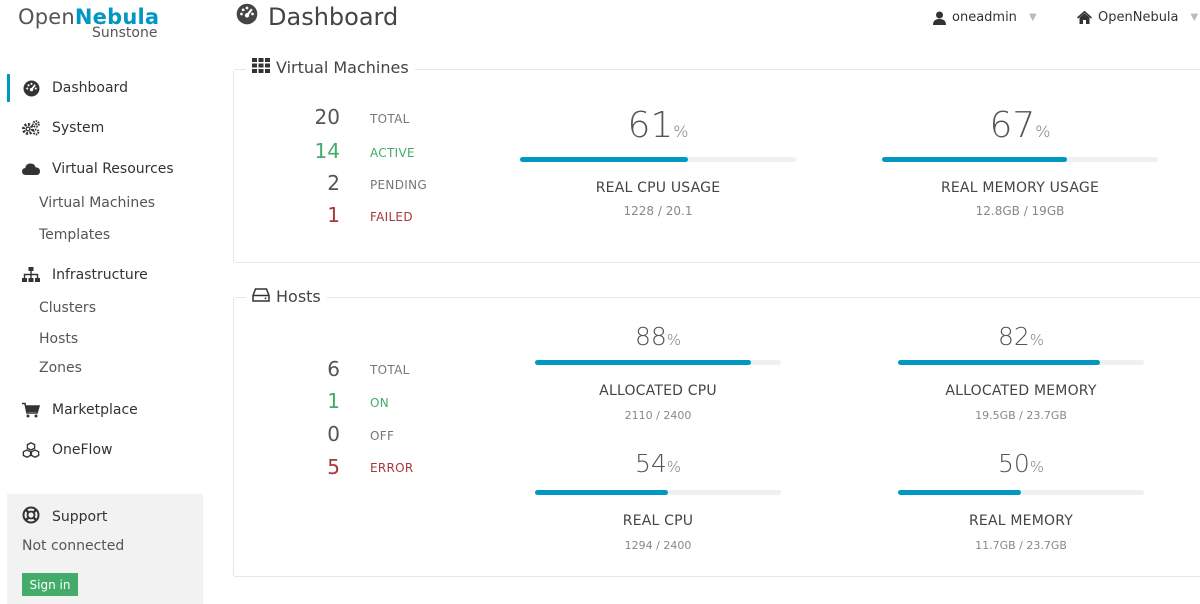 The image size is (1200, 604). Describe the element at coordinates (658, 545) in the screenshot. I see `real-cpu-detail: 1294 / 2400` at that location.